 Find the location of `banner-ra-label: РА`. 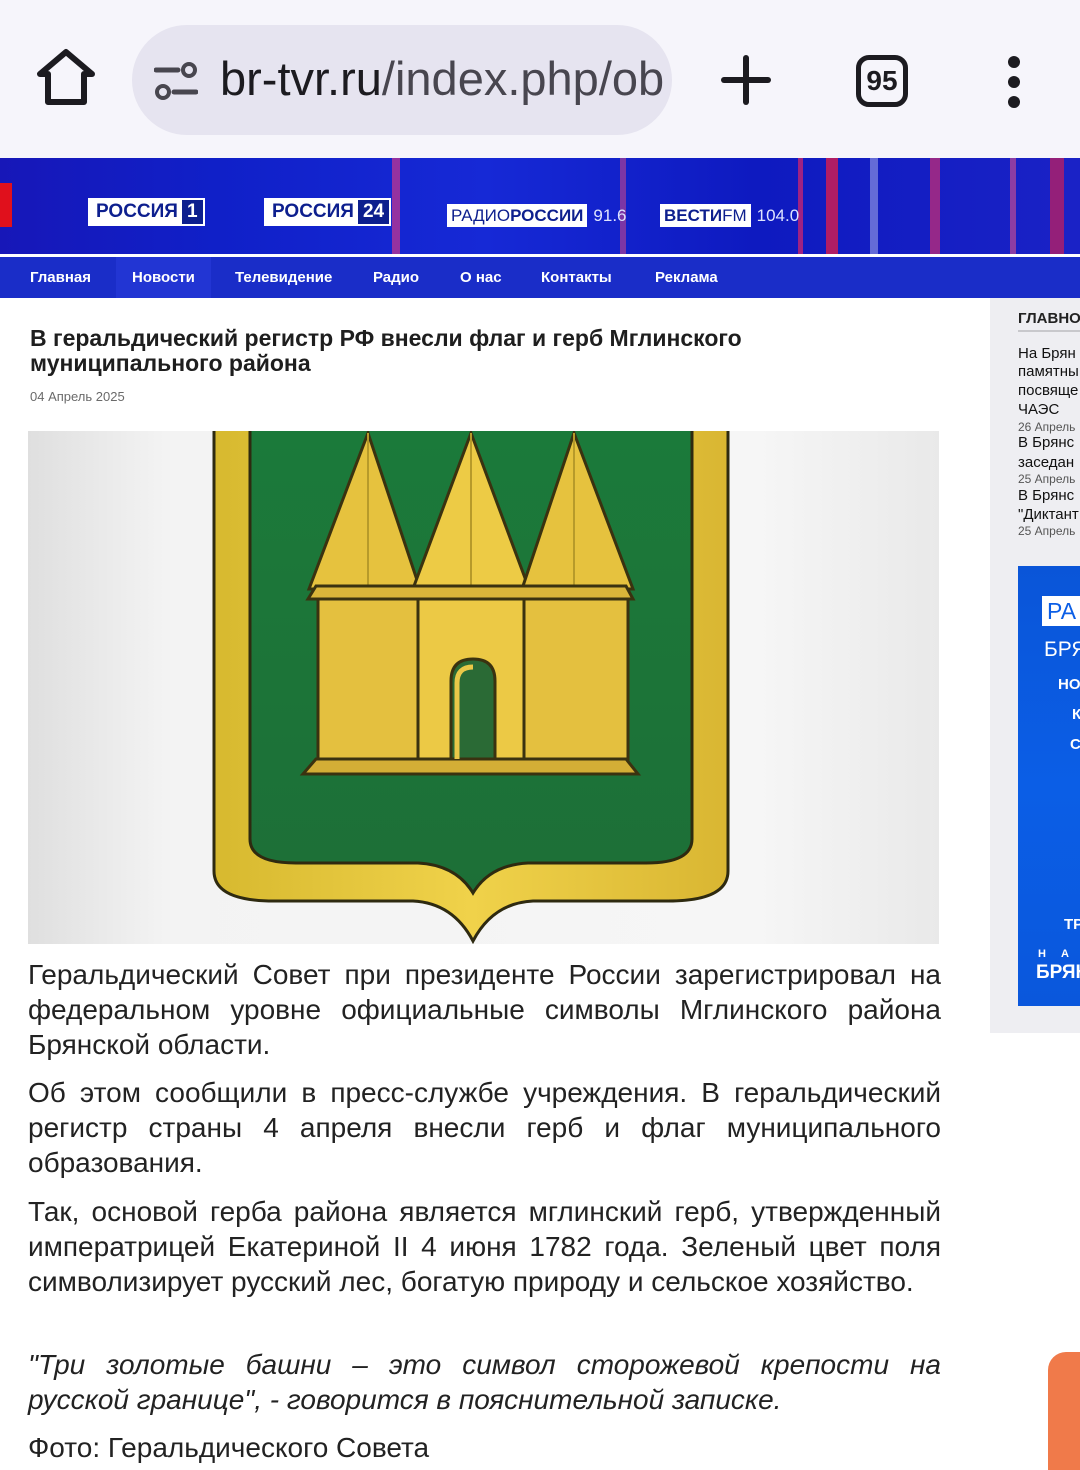

banner-ra-label: РА is located at coordinates (1061, 611).